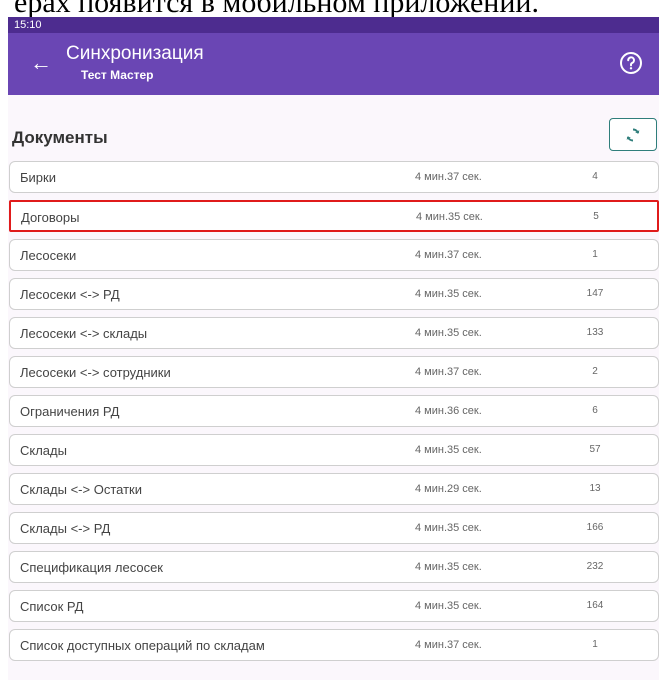 The height and width of the screenshot is (680, 659). Describe the element at coordinates (334, 294) in the screenshot. I see `list-item: Лесосеки <-> РД 4 мин.35 сек. 147` at that location.